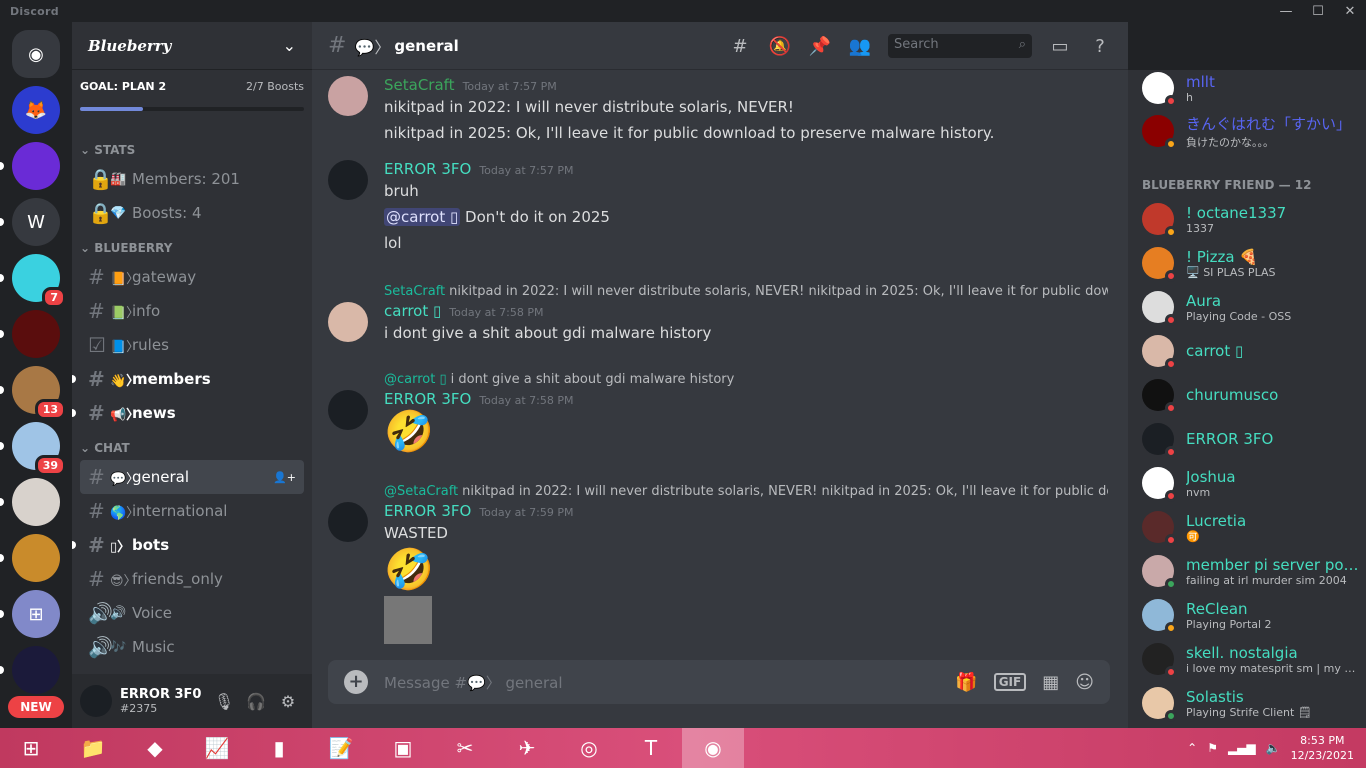  What do you see at coordinates (1252, 527) in the screenshot?
I see `member-item: Lucretia 🉑` at bounding box center [1252, 527].